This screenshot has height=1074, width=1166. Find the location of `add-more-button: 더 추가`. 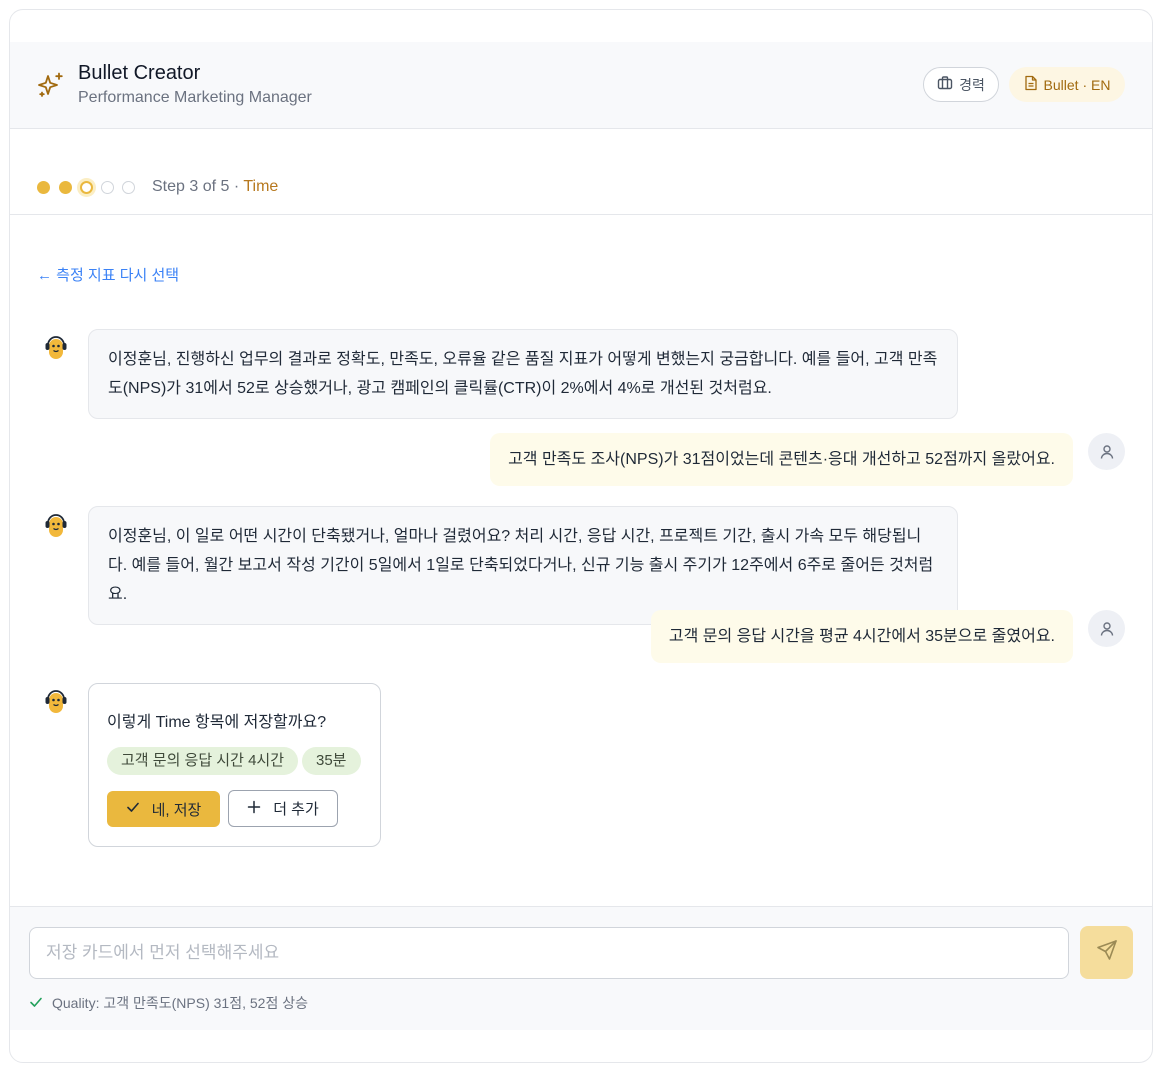

add-more-button: 더 추가 is located at coordinates (283, 808).